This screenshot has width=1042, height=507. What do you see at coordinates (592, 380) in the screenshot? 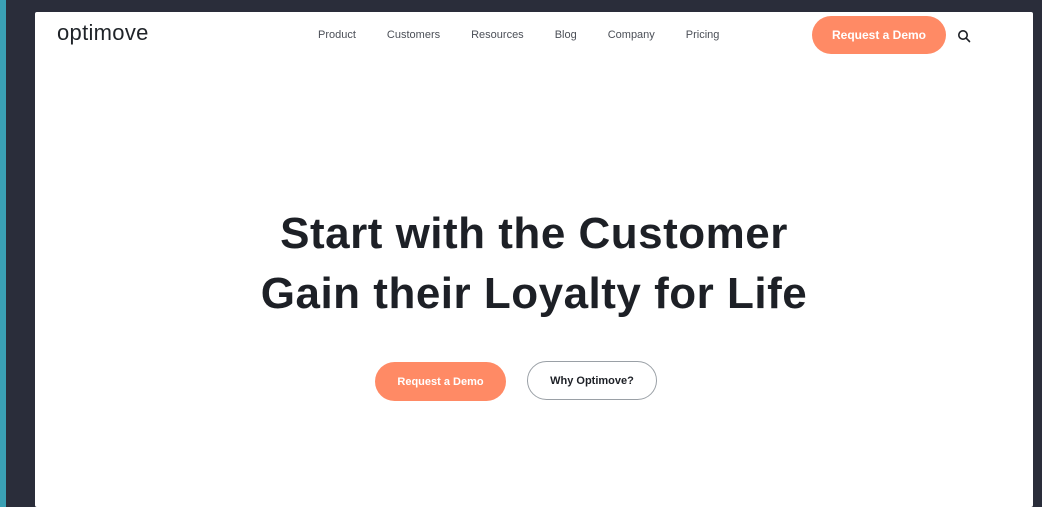
I see `why-optimove-button: Why Optimove?` at bounding box center [592, 380].